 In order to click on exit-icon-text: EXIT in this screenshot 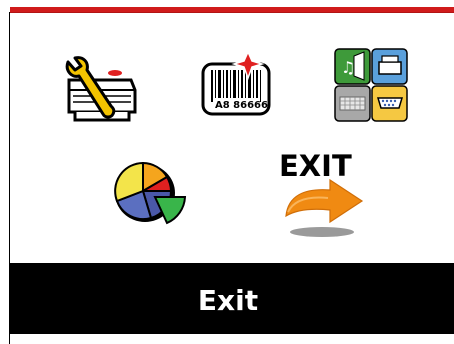, I will do `click(315, 166)`.